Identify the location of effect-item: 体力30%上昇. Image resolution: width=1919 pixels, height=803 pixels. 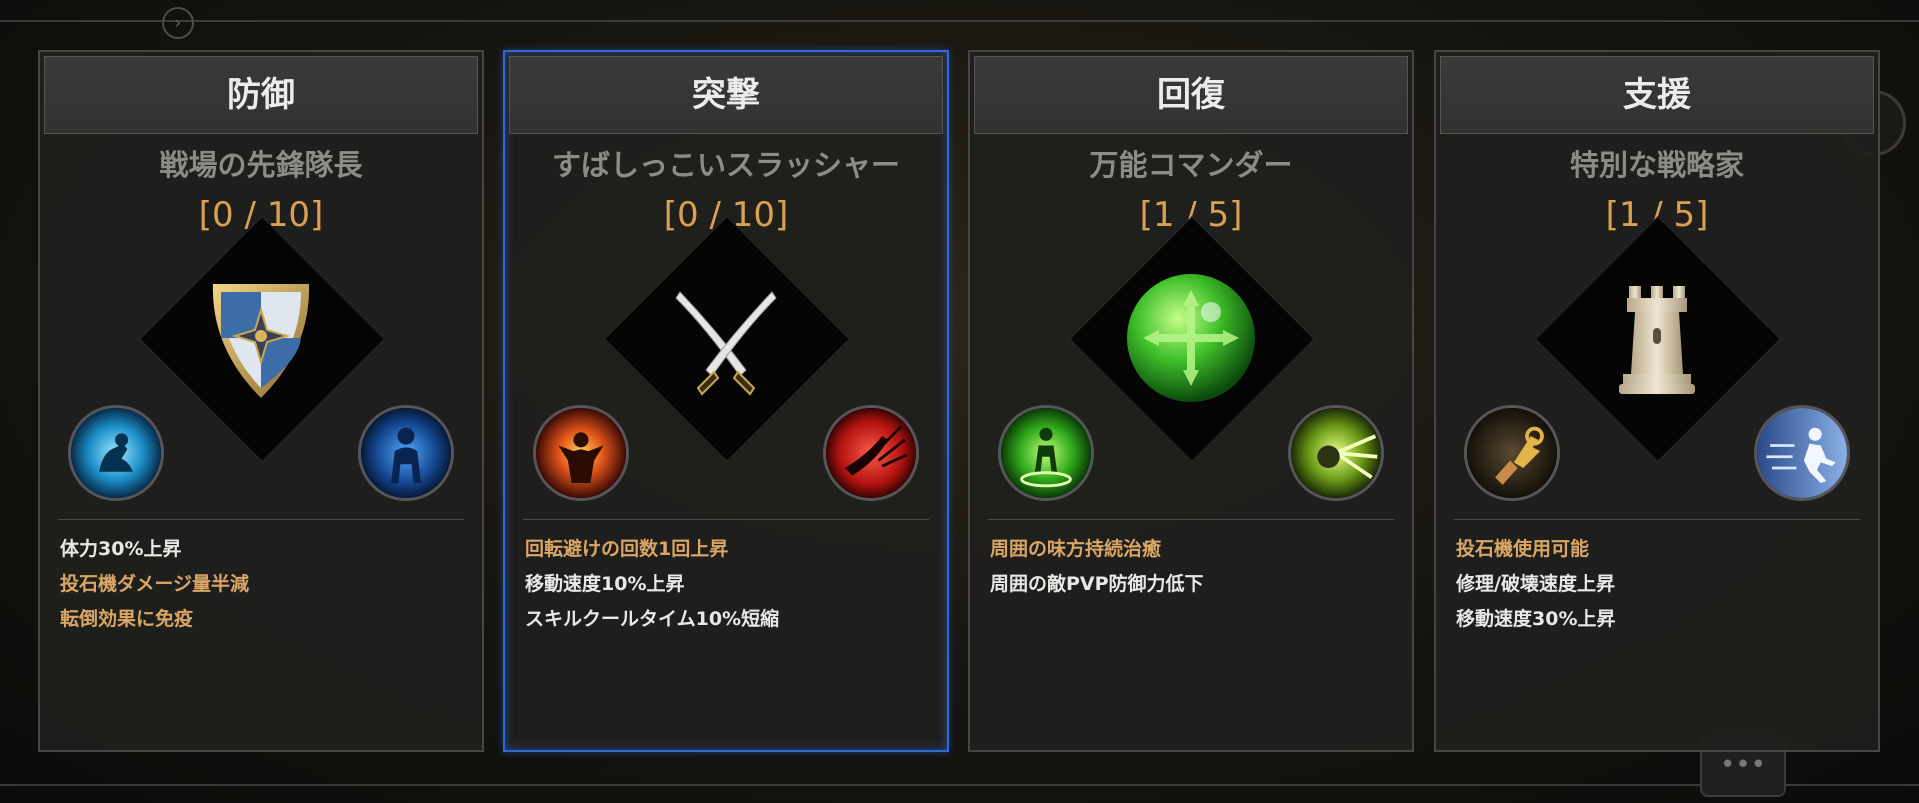
(121, 549).